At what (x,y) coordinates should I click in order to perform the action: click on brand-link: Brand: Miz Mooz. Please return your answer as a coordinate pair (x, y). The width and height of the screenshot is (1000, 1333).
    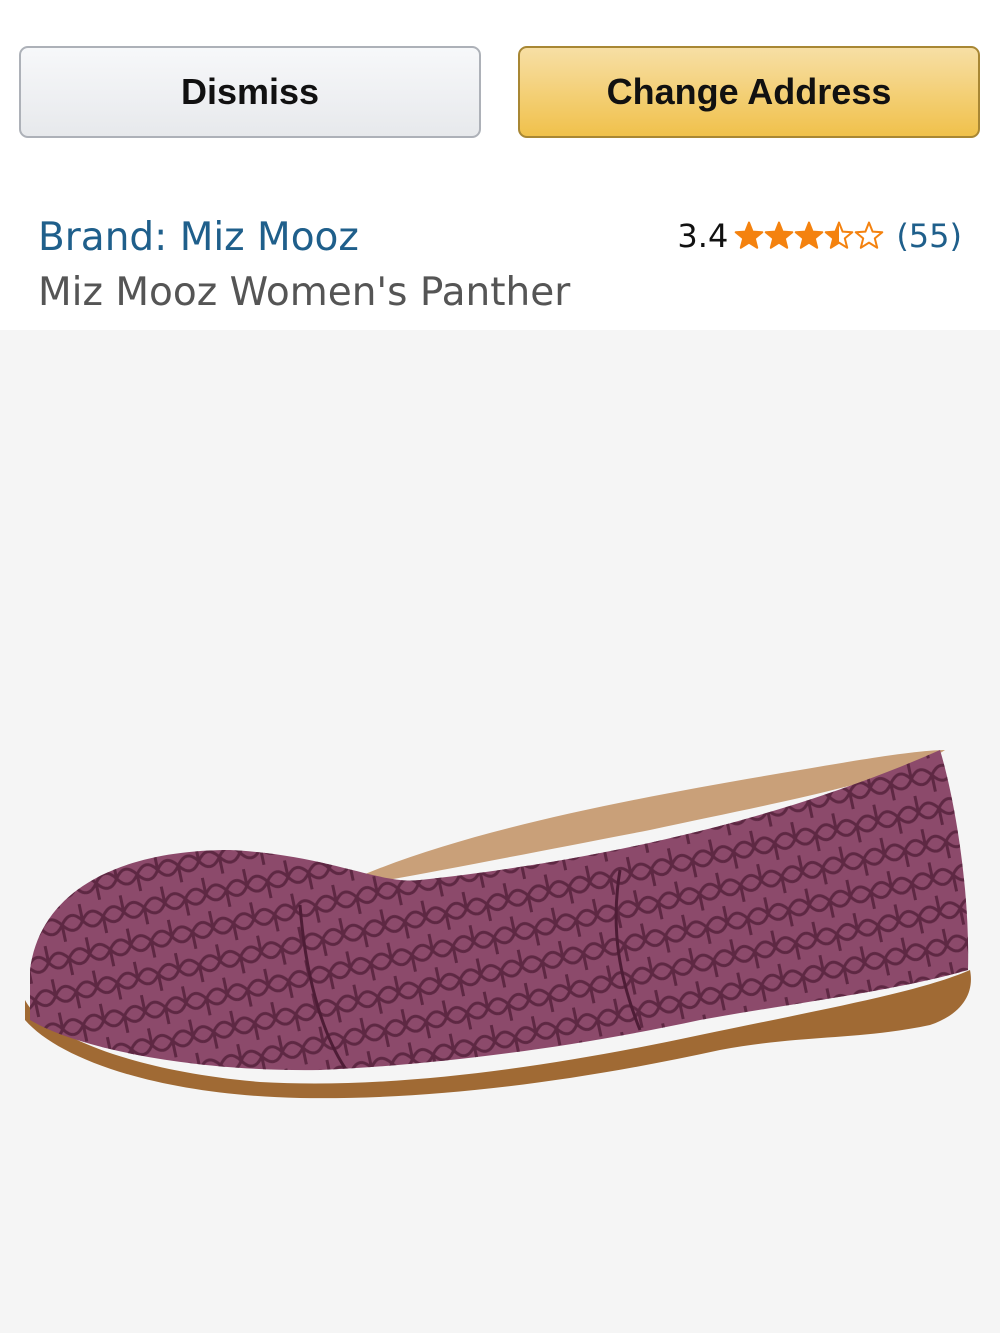
    Looking at the image, I should click on (198, 237).